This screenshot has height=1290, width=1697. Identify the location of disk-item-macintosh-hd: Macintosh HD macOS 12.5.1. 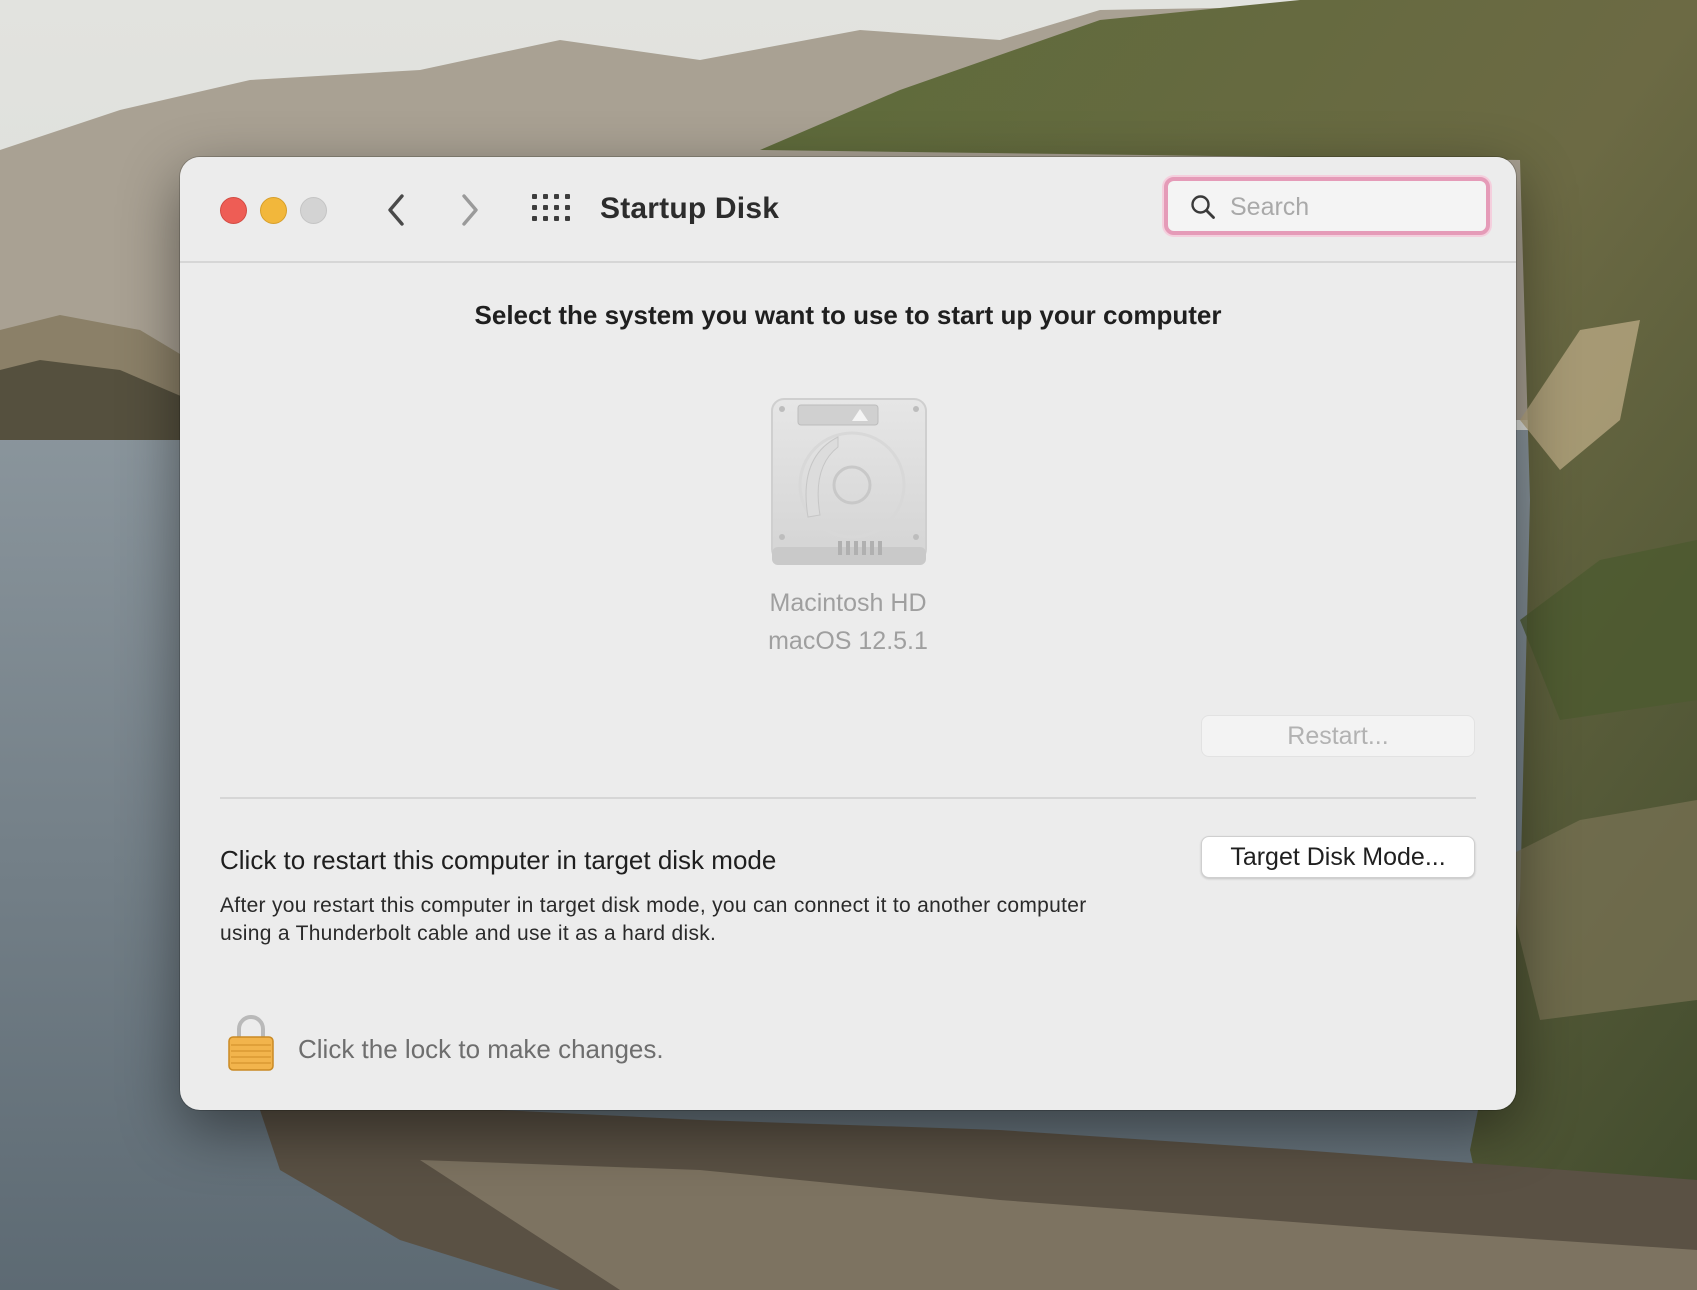
(848, 535).